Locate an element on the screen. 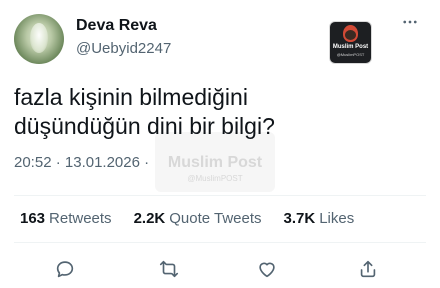 Image resolution: width=440 pixels, height=288 pixels. likes-stat: 3.7K Likes is located at coordinates (319, 218).